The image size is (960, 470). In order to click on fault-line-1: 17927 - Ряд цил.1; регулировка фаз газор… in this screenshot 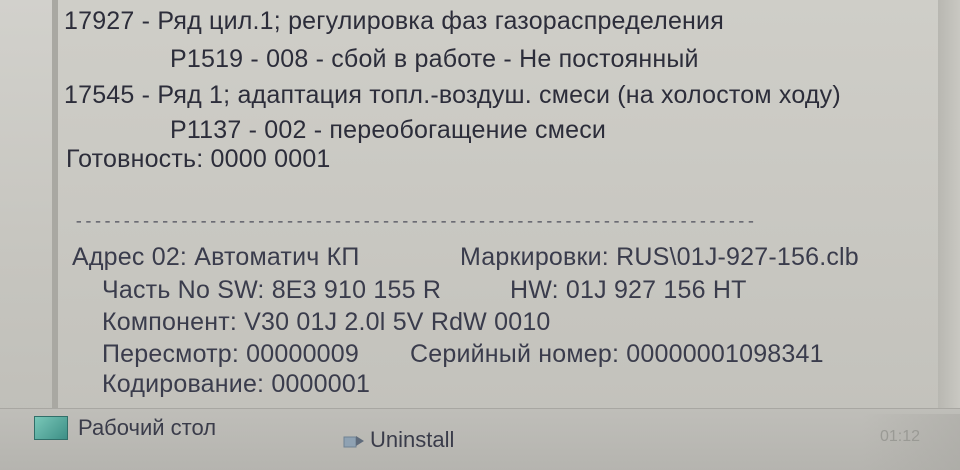, I will do `click(394, 21)`.